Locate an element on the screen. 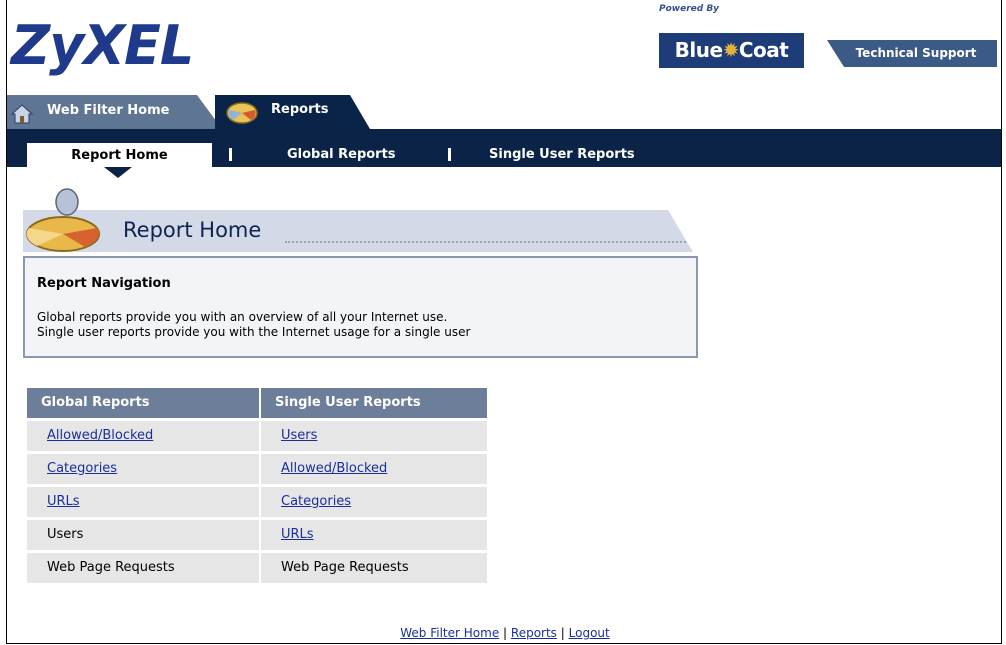 This screenshot has height=645, width=1006. report-navigation-heading: Report Navigation is located at coordinates (104, 283).